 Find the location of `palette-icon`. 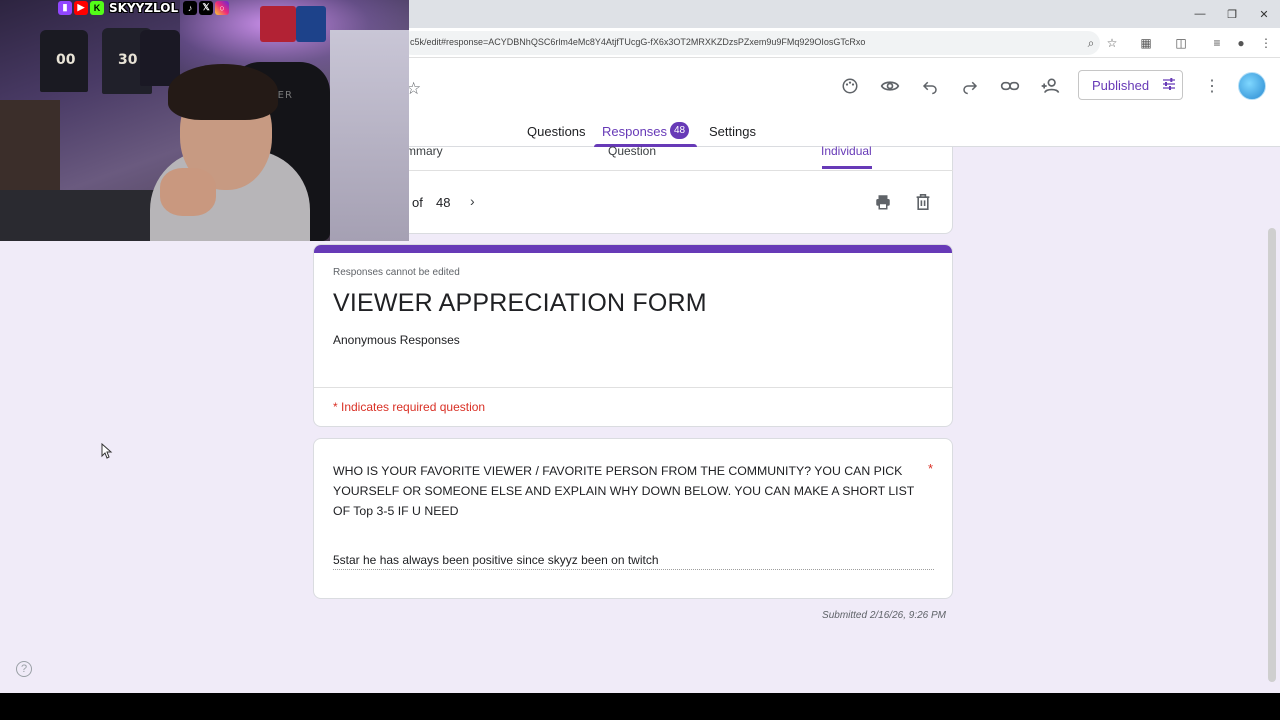

palette-icon is located at coordinates (850, 86).